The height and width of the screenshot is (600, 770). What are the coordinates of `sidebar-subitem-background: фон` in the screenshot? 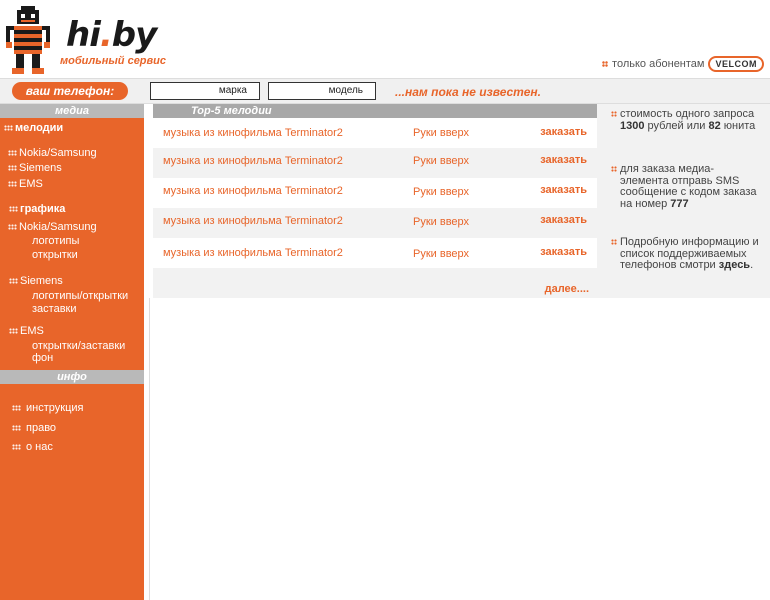 It's located at (42, 358).